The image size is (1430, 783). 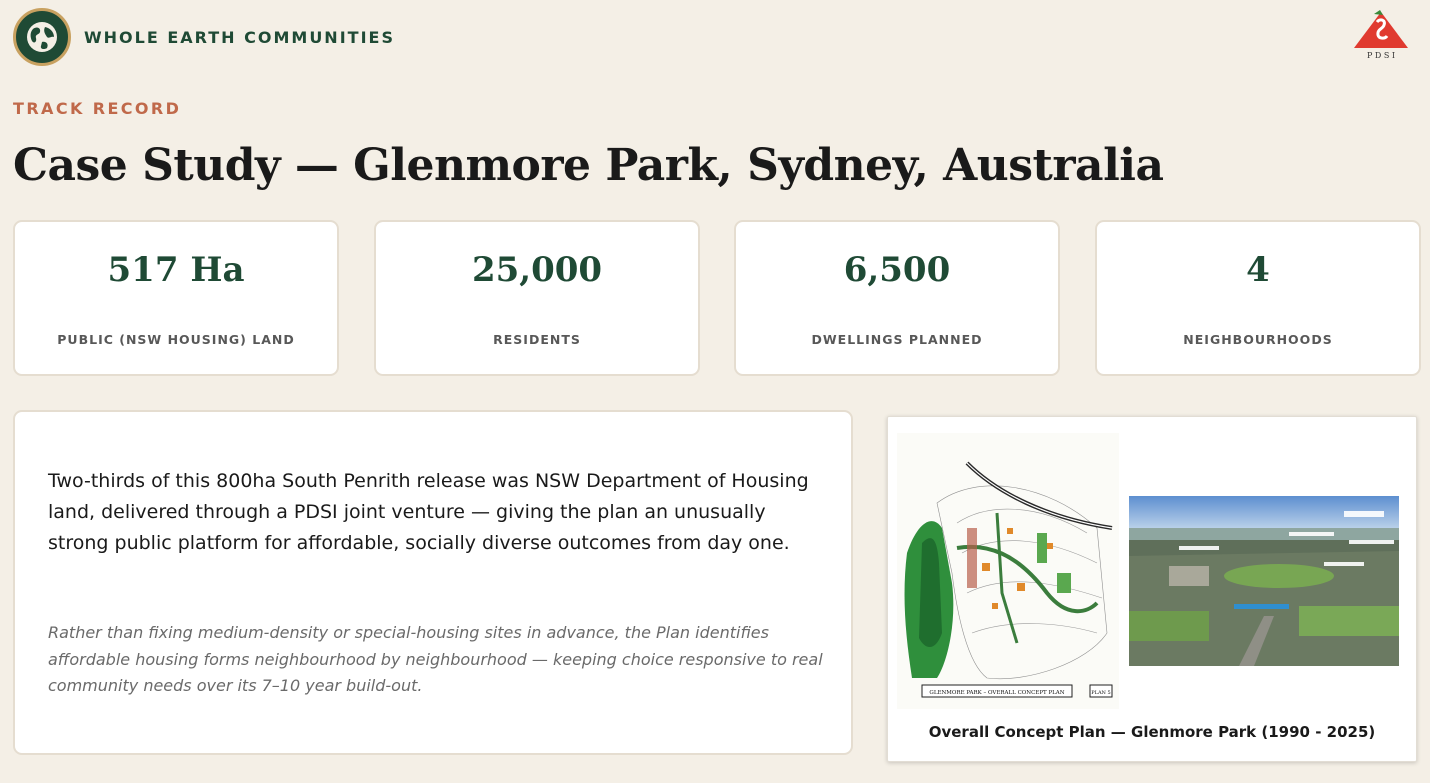 I want to click on globe-icon, so click(x=42, y=37).